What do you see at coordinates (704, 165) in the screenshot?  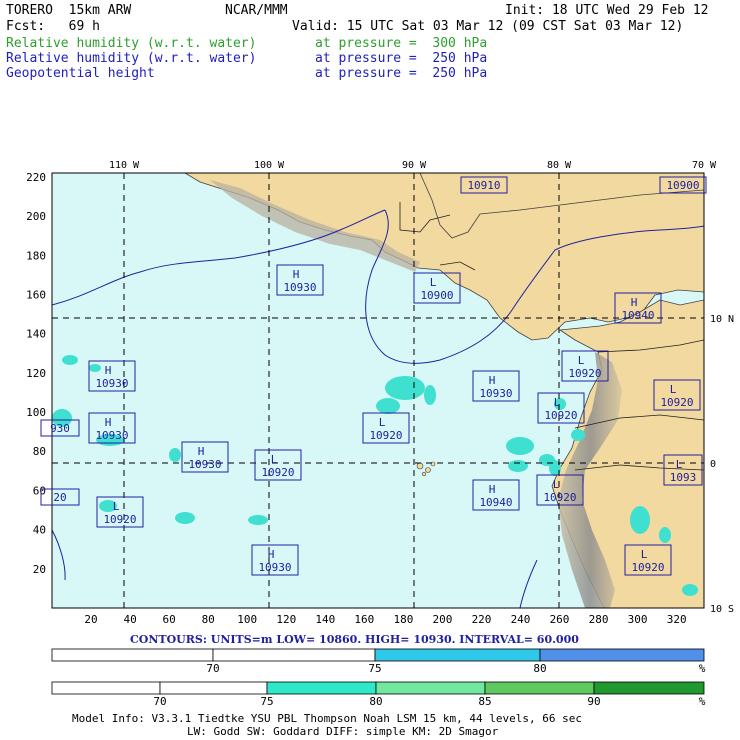 I see `lon-label: 70 W` at bounding box center [704, 165].